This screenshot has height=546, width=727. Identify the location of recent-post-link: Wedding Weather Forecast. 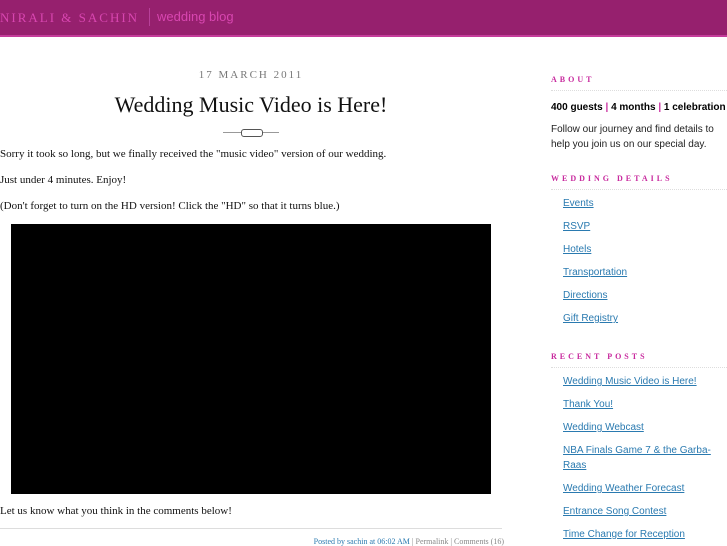
(645, 488).